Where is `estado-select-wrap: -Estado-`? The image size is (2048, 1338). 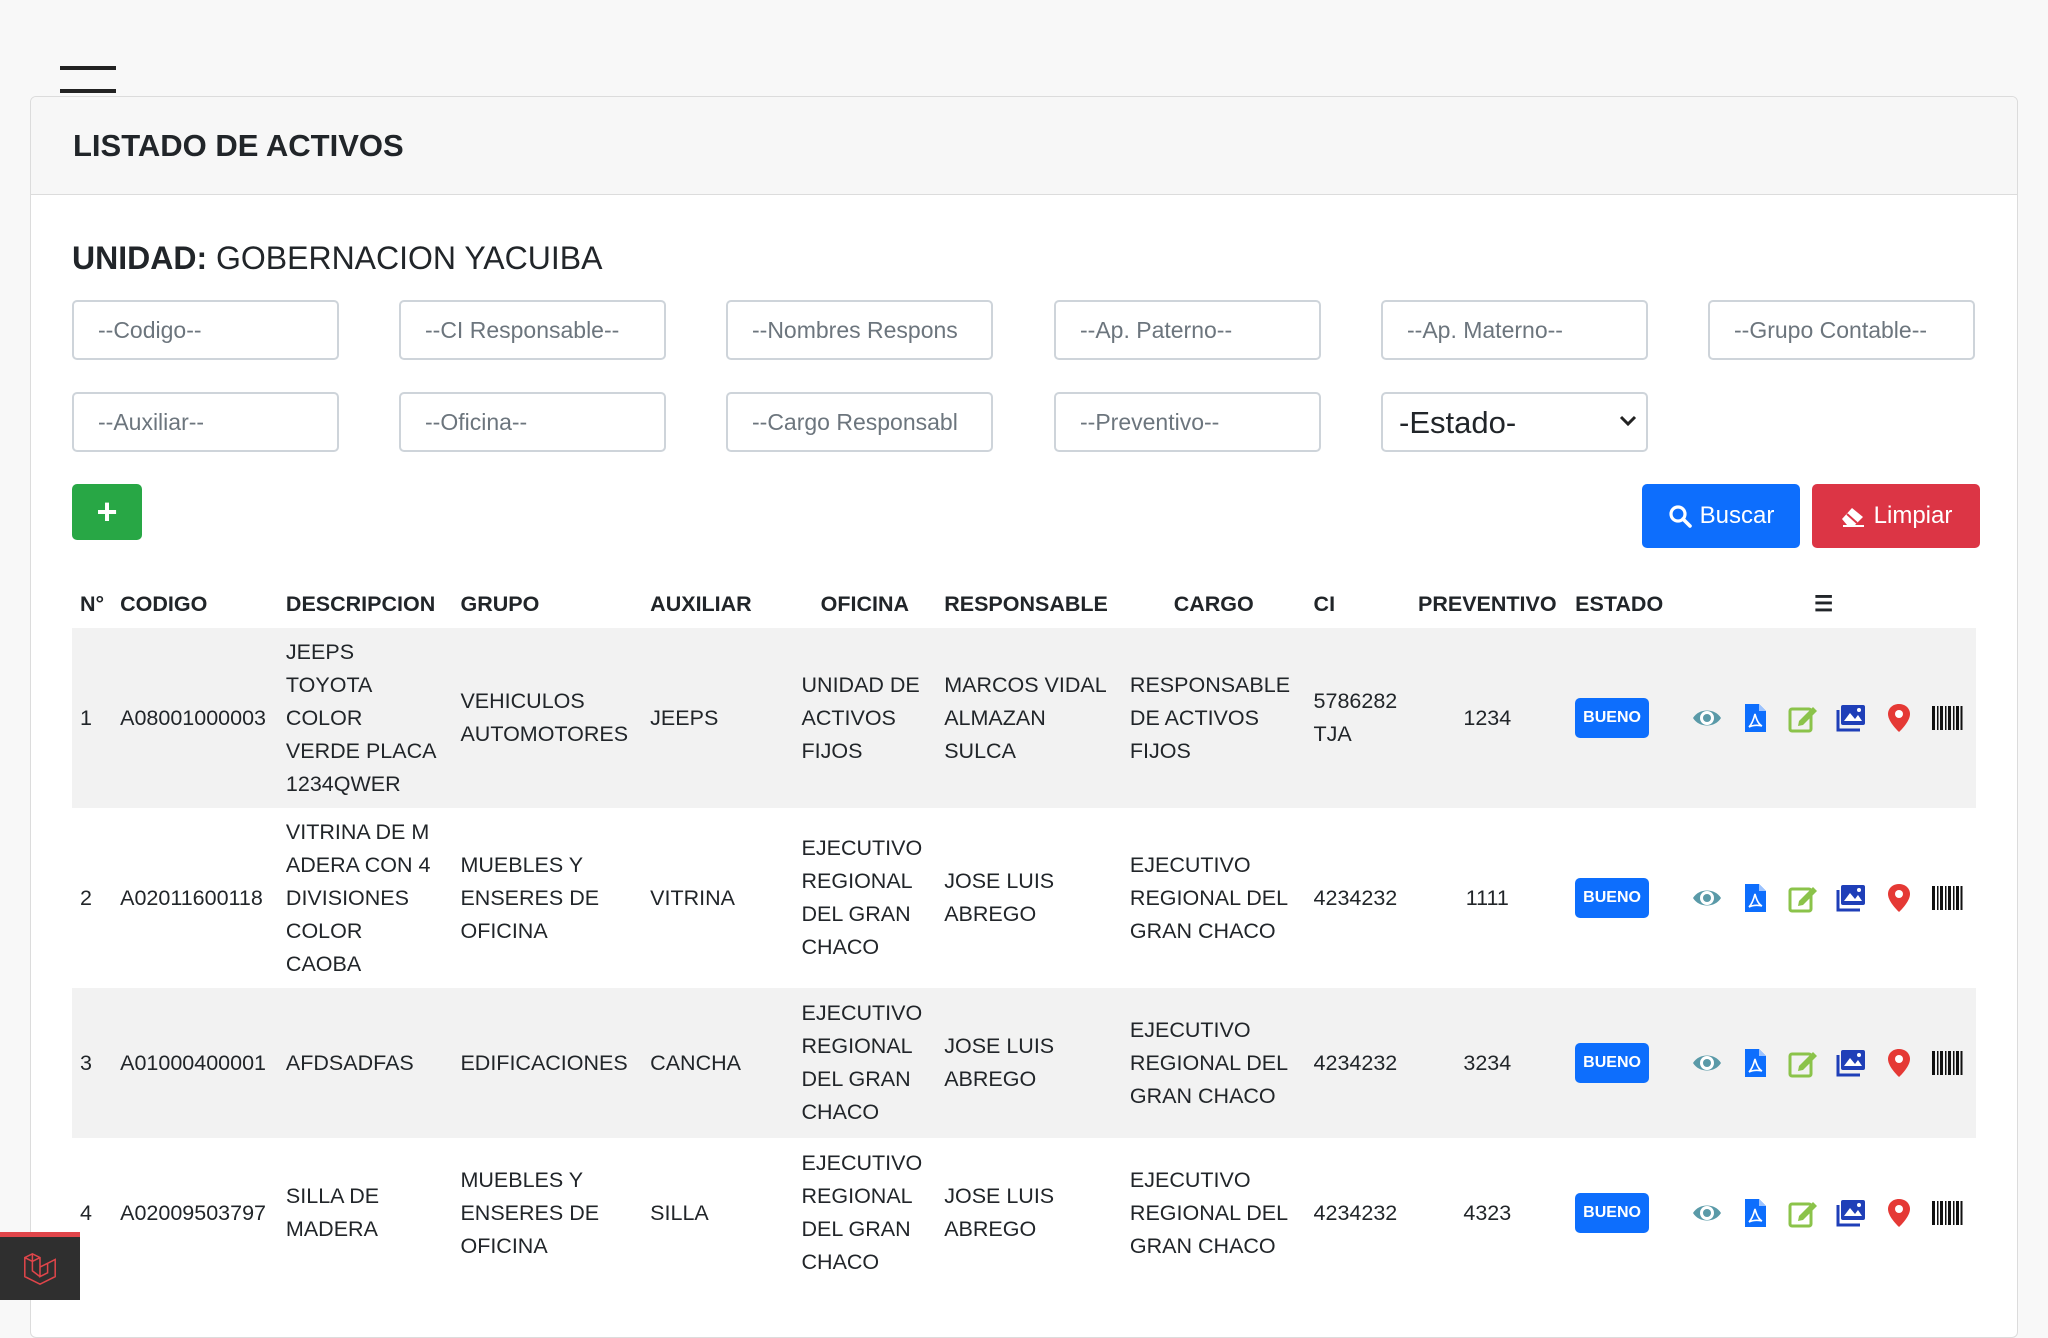 estado-select-wrap: -Estado- is located at coordinates (1514, 422).